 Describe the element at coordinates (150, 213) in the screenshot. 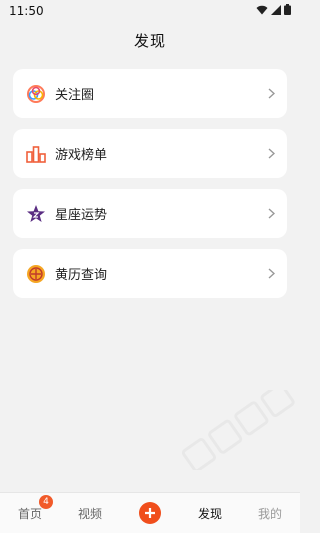

I see `menu-item-horoscope: 星座运势` at that location.